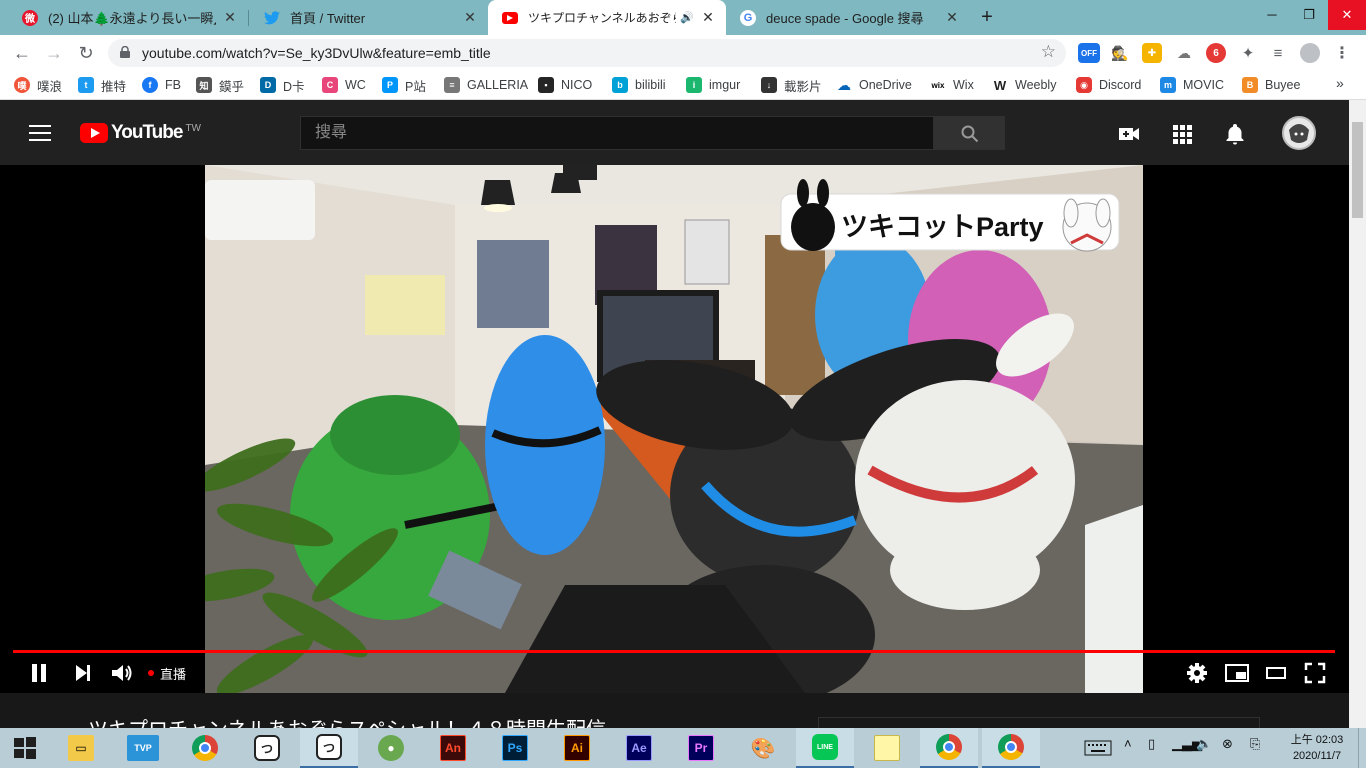 Image resolution: width=1366 pixels, height=768 pixels. What do you see at coordinates (1272, 15) in the screenshot?
I see `minimize-button: ─` at bounding box center [1272, 15].